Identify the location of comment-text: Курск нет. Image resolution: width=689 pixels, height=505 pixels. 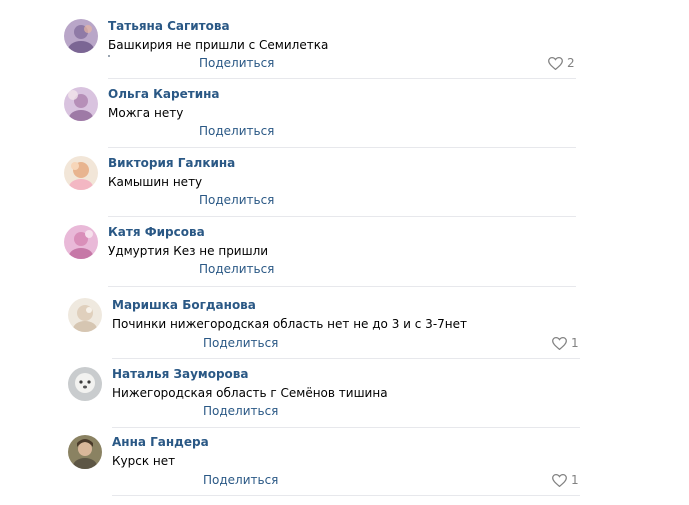
(144, 461).